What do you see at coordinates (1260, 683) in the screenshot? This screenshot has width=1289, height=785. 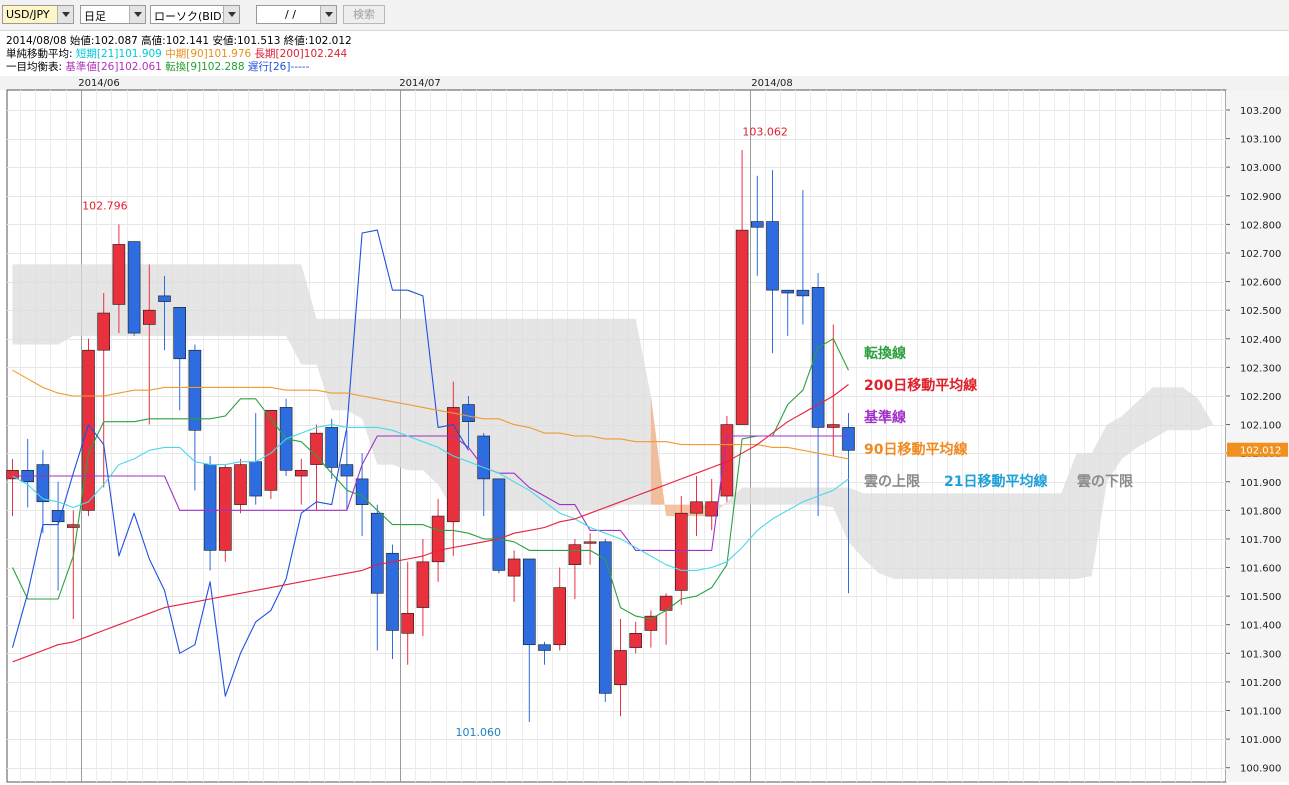 I see `y-tick-label: 101.200` at bounding box center [1260, 683].